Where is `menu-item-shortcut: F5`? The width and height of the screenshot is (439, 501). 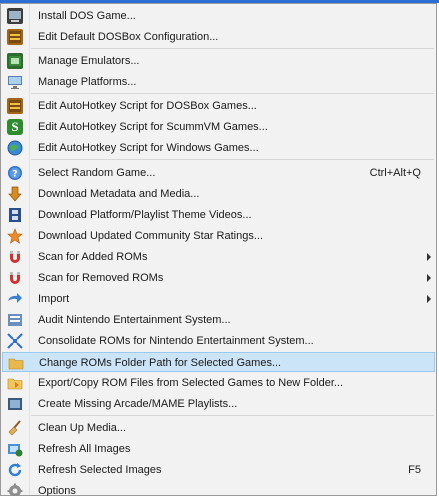 menu-item-shortcut: F5 is located at coordinates (414, 470).